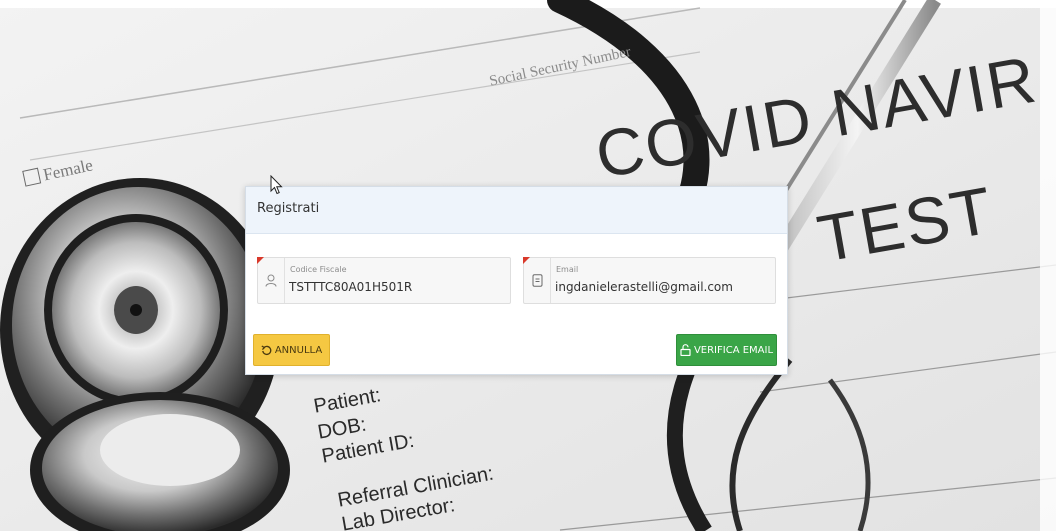 This screenshot has height=531, width=1056. I want to click on codice-fiscale-input, so click(394, 287).